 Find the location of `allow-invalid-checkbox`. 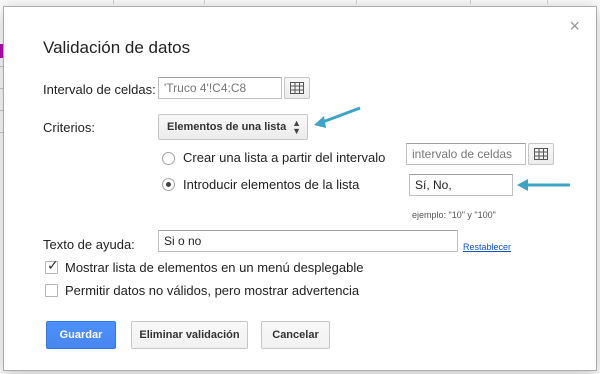

allow-invalid-checkbox is located at coordinates (51, 290).